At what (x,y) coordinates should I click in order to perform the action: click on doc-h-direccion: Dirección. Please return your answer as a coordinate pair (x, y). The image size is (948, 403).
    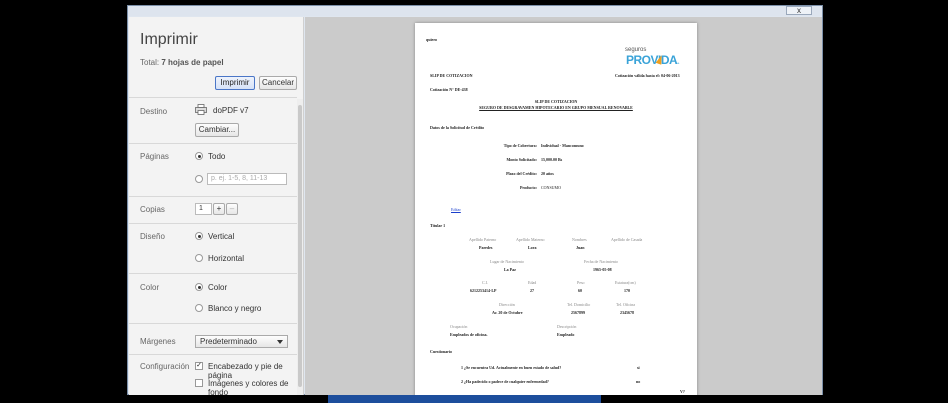
    Looking at the image, I should click on (507, 304).